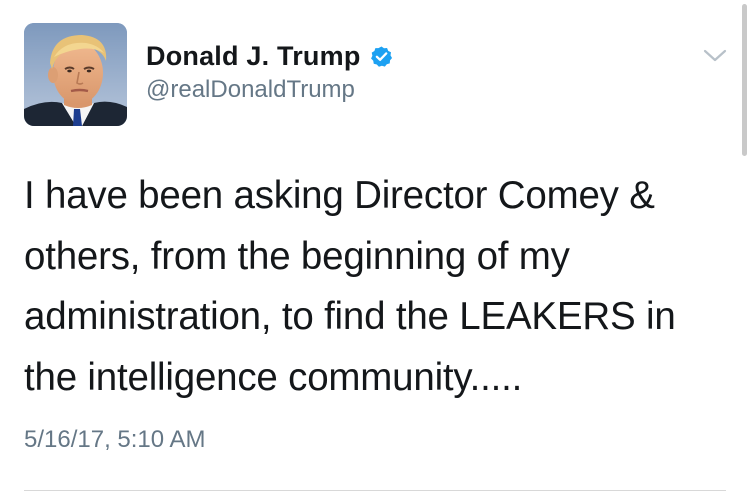 The image size is (750, 501). I want to click on username-handle: @realDonaldTrump, so click(250, 90).